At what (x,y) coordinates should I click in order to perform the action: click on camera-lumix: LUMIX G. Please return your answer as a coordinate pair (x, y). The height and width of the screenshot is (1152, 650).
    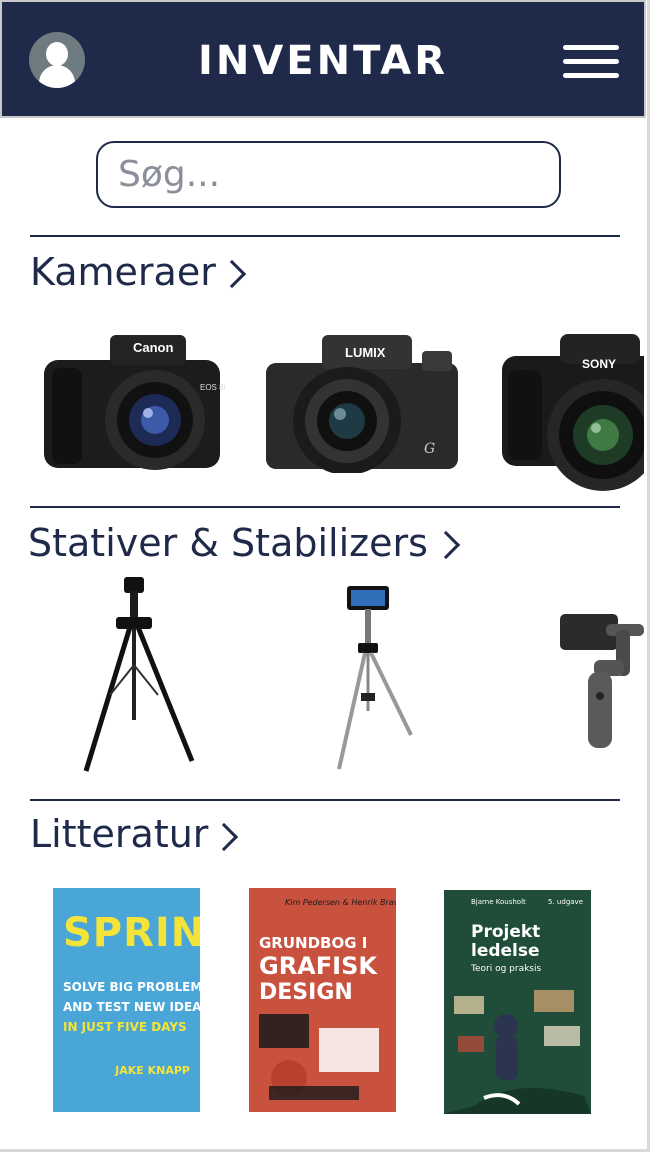
    Looking at the image, I should click on (362, 403).